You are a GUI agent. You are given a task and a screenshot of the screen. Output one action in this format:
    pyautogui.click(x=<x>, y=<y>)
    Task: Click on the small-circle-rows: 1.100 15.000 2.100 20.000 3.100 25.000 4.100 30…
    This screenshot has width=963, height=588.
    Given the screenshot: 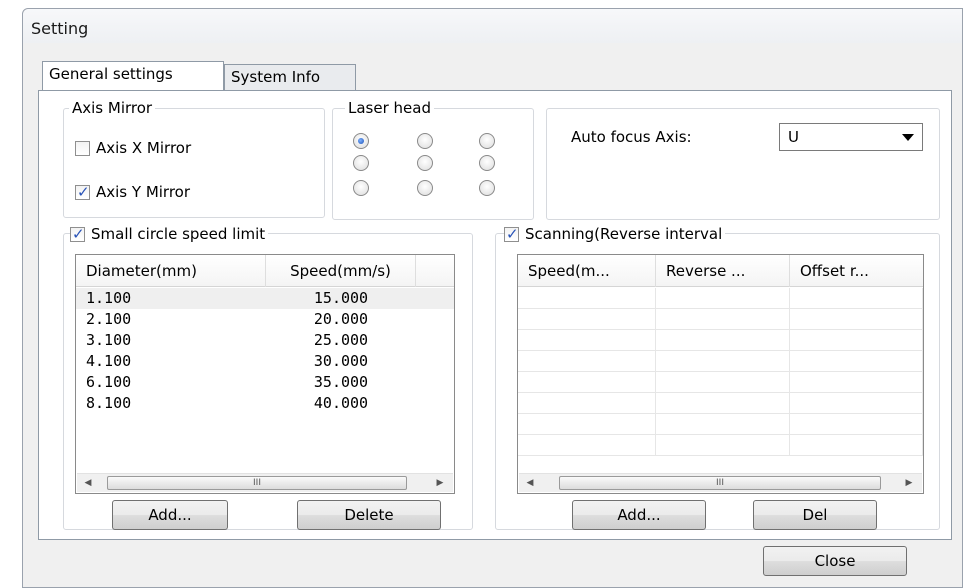 What is the action you would take?
    pyautogui.click(x=265, y=351)
    